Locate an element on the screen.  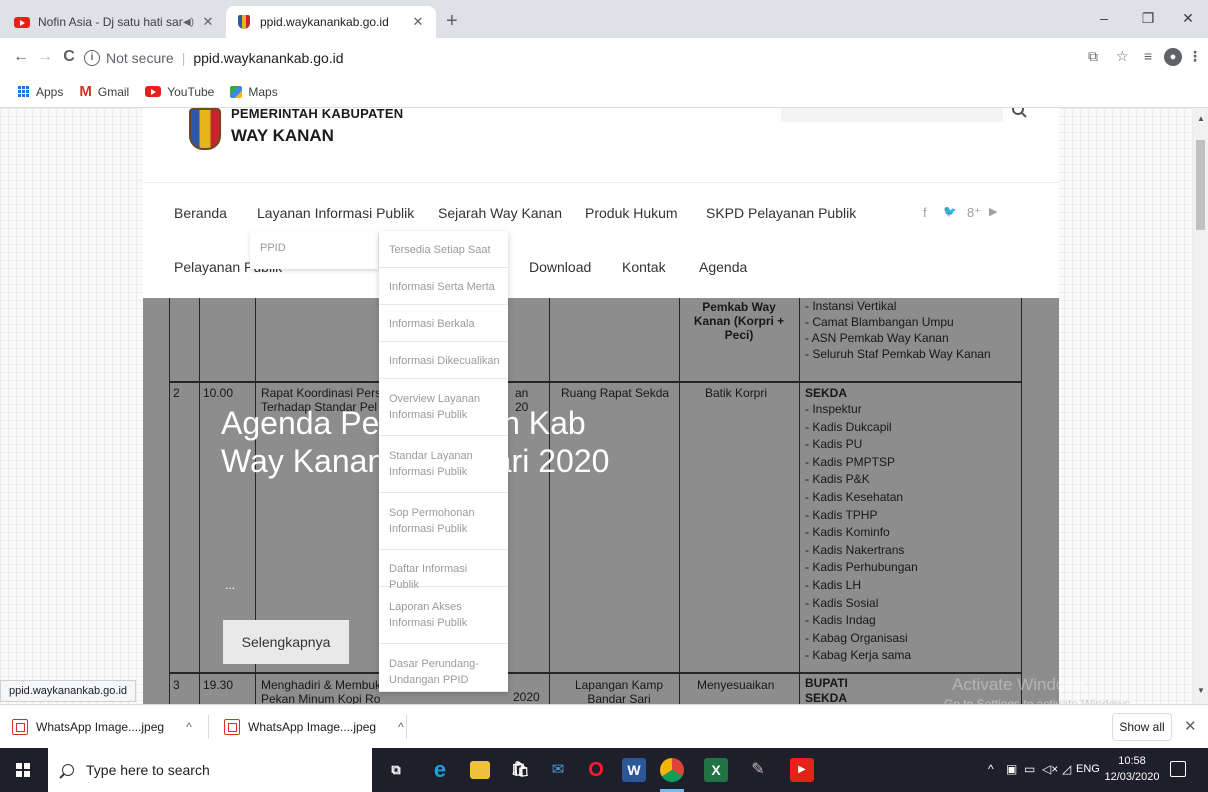
reading-list-icon: ≡ is located at coordinates (1148, 57).